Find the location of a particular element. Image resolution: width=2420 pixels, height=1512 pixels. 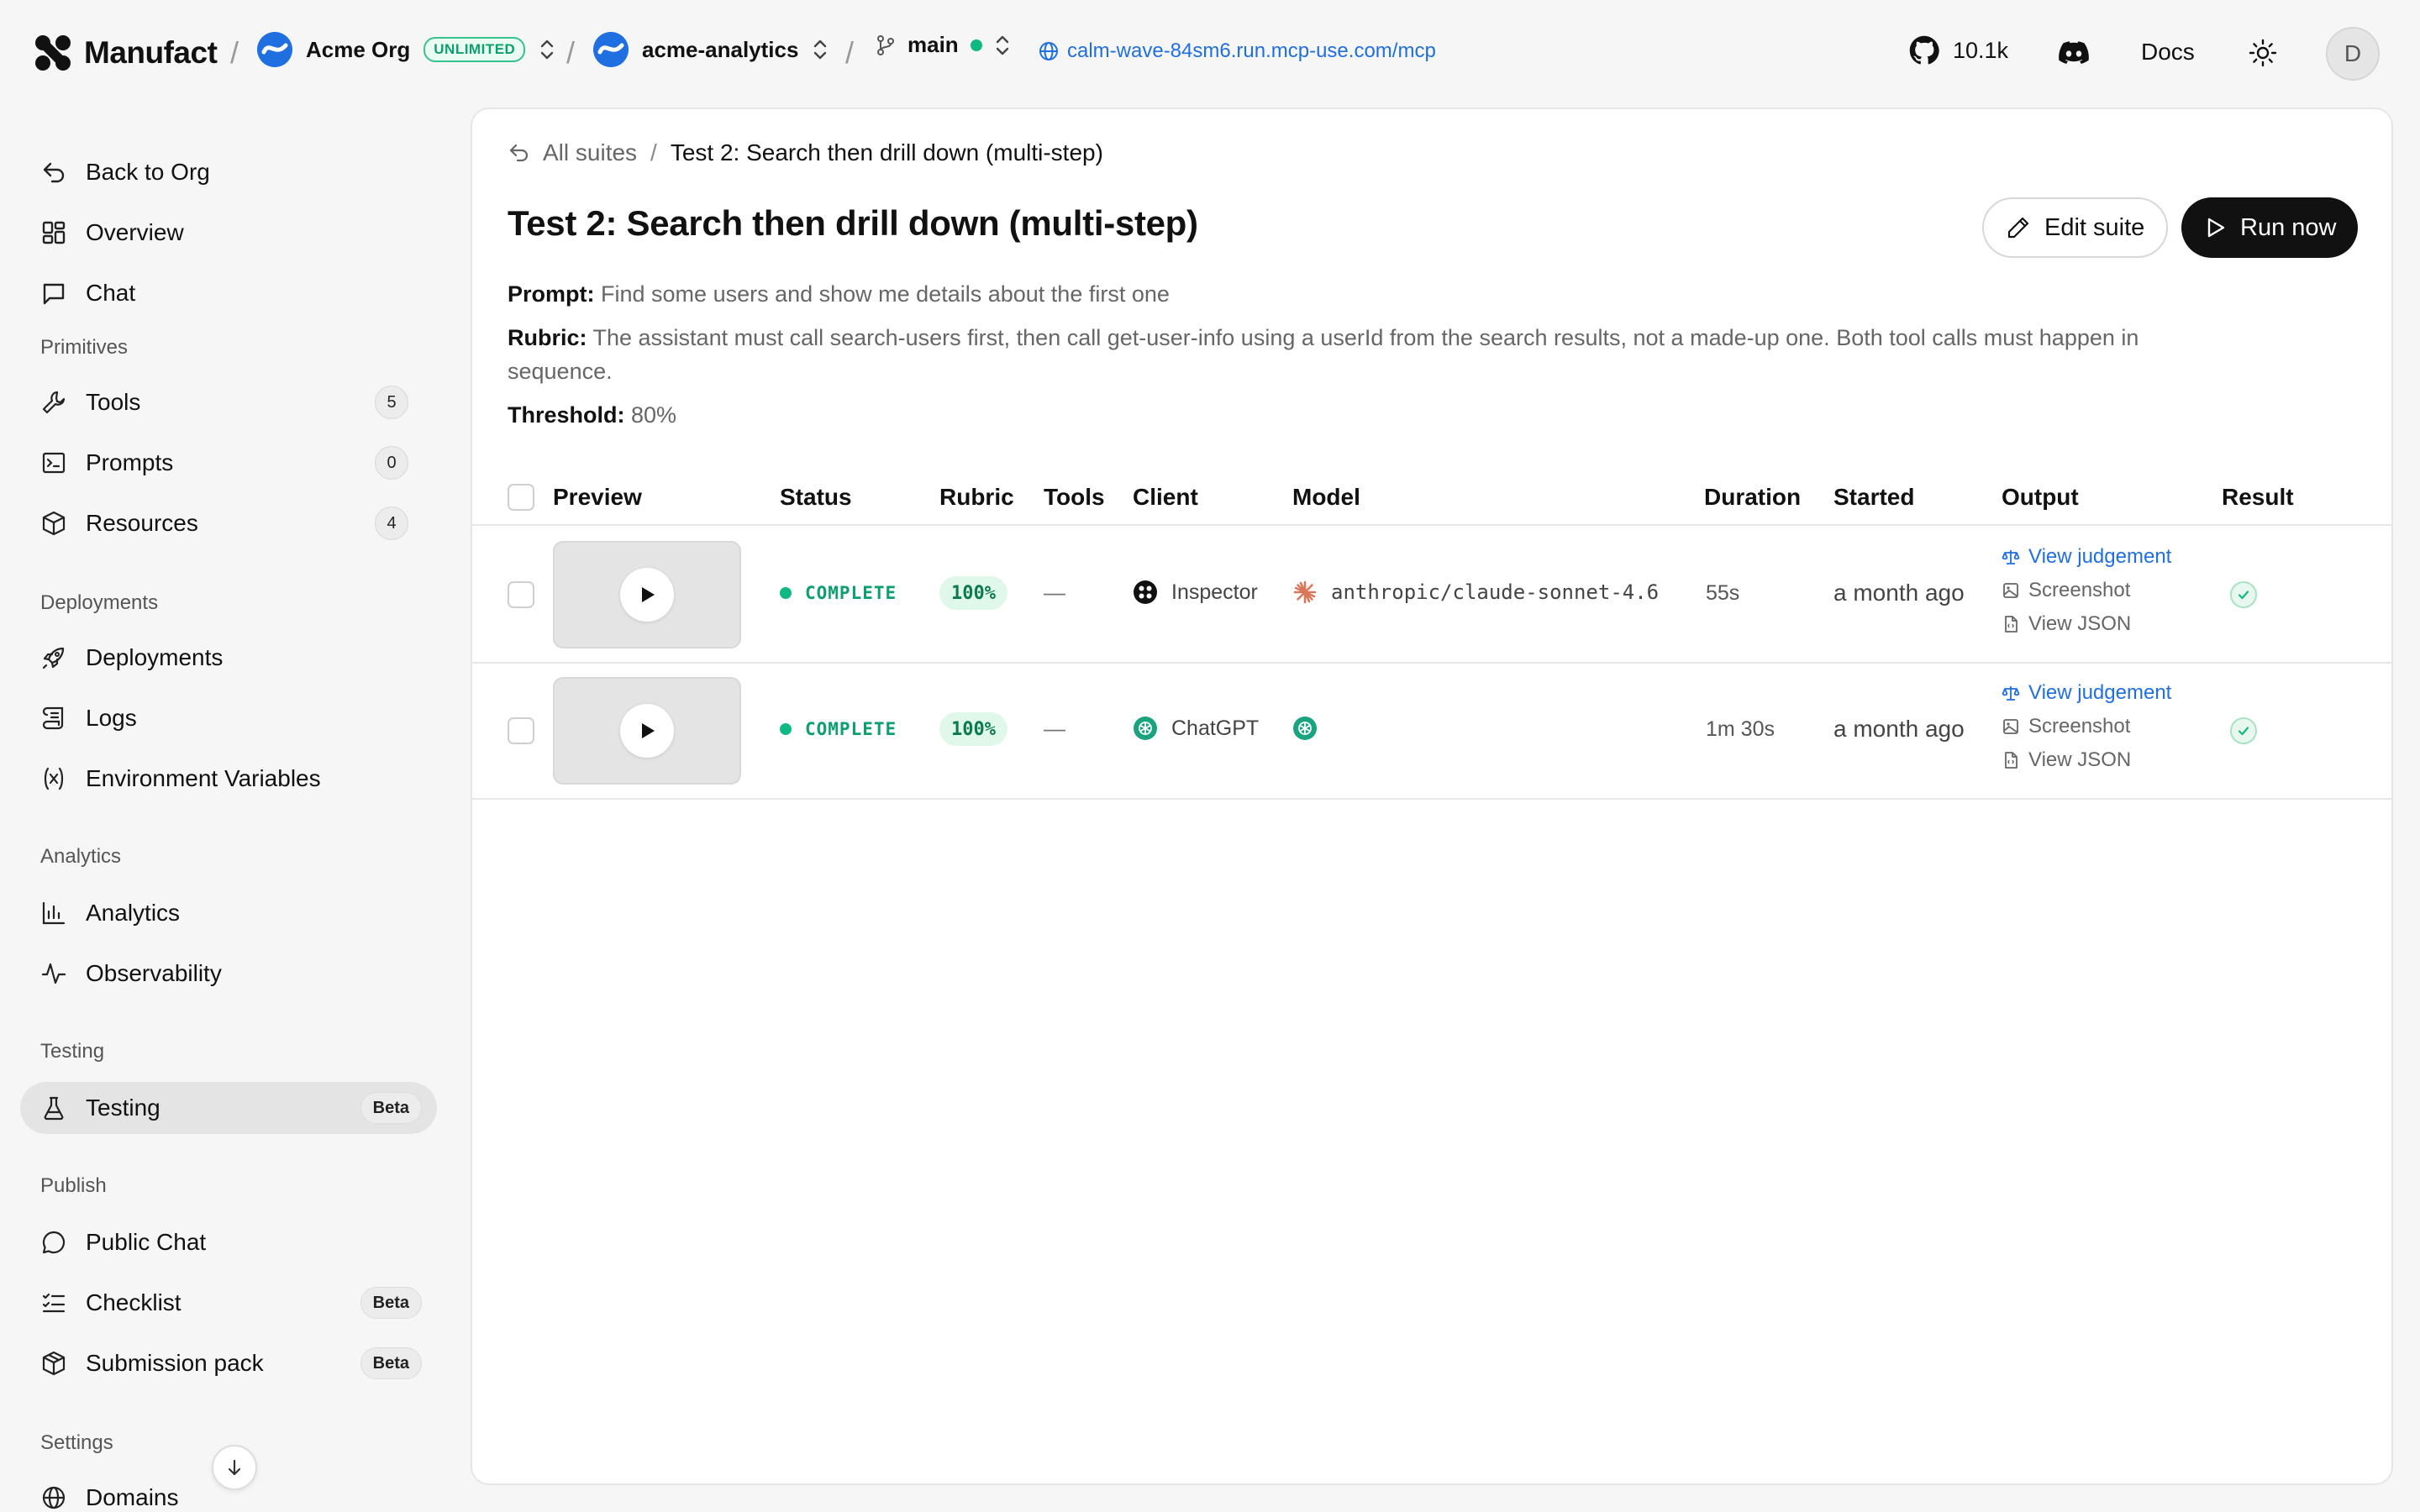

github-link: 10.1k is located at coordinates (1959, 50).